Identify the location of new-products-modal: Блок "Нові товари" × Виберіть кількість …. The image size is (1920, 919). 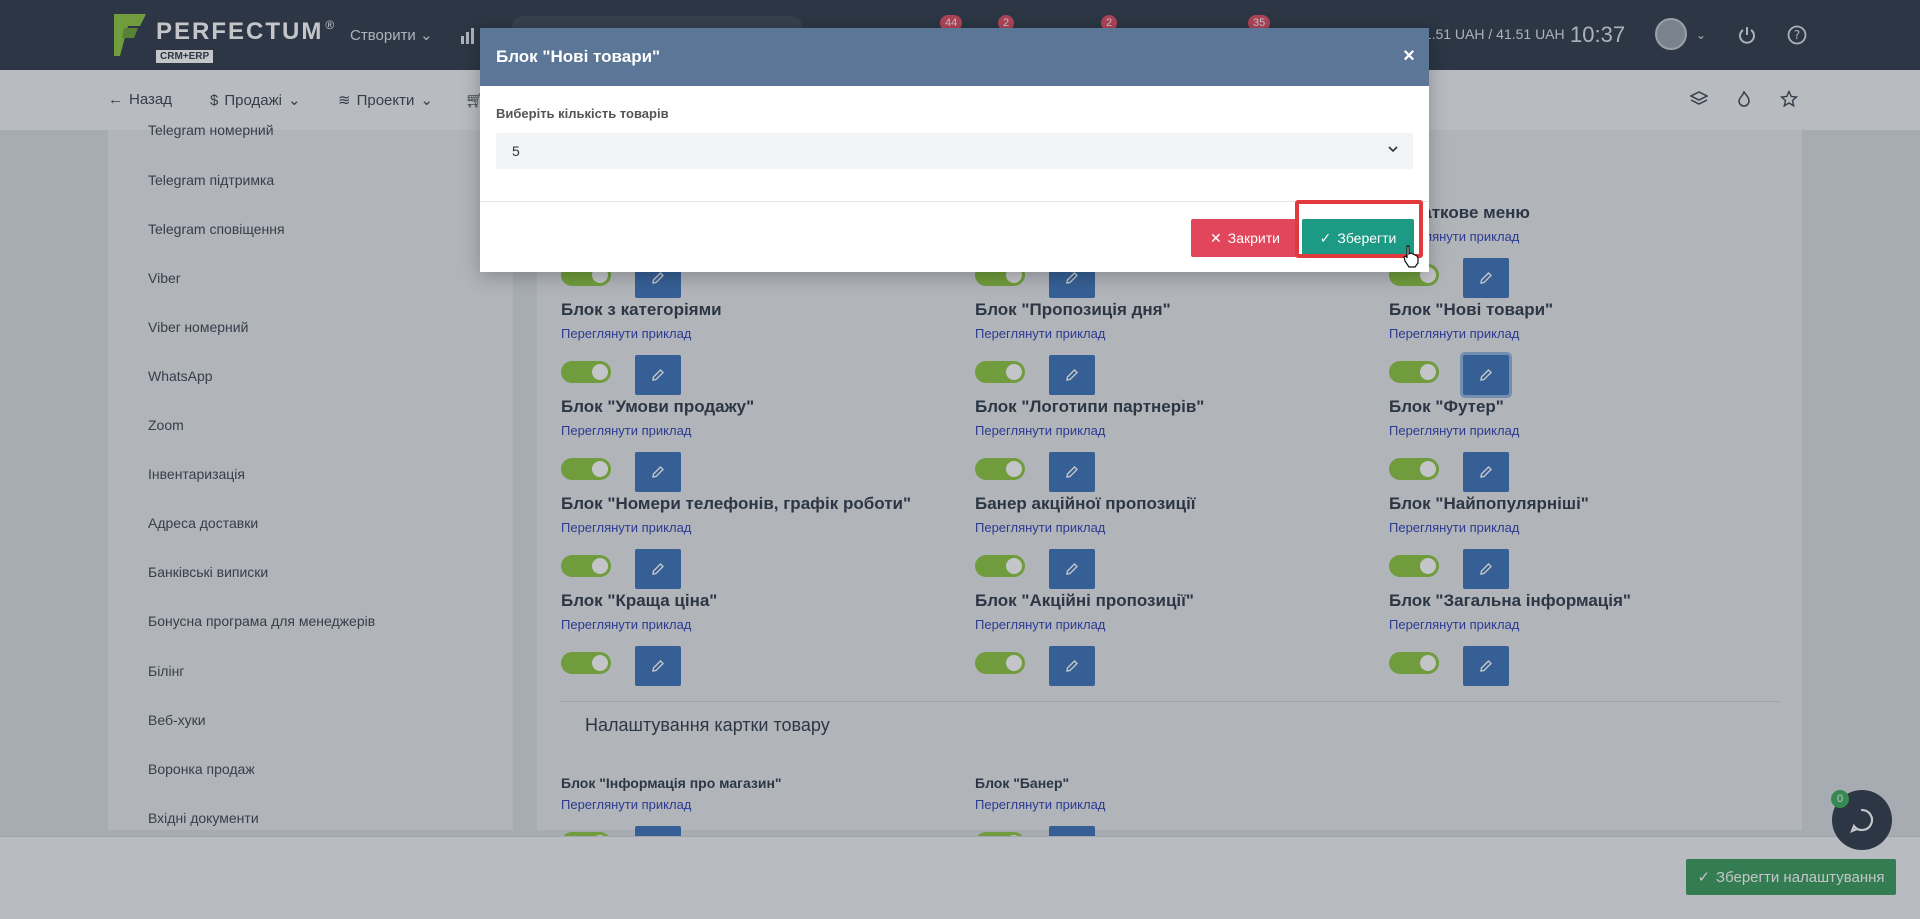
(954, 150).